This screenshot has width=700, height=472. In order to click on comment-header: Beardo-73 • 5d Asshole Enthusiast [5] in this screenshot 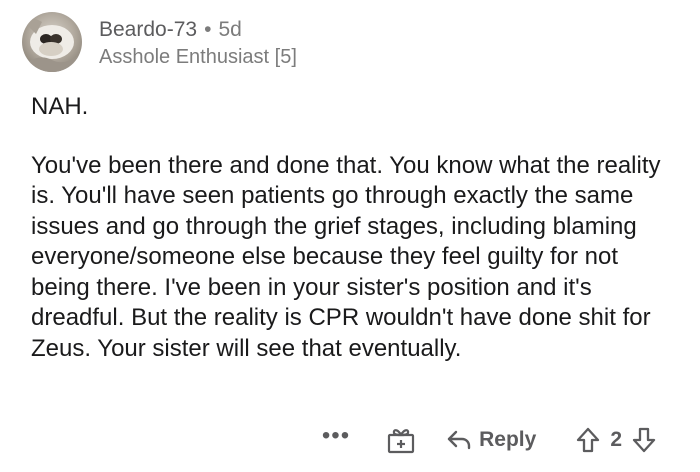, I will do `click(159, 43)`.